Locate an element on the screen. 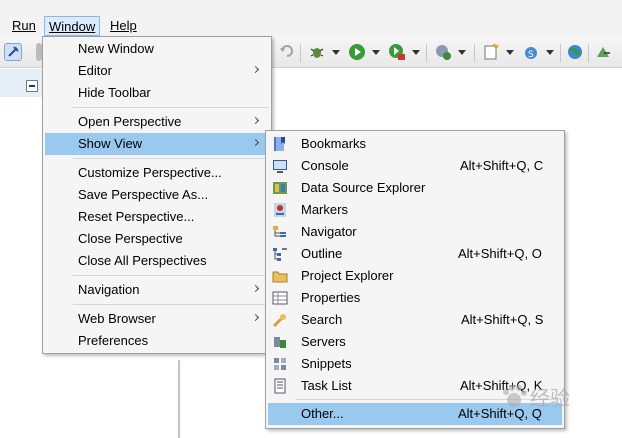 The width and height of the screenshot is (622, 438). debug-icon is located at coordinates (317, 52).